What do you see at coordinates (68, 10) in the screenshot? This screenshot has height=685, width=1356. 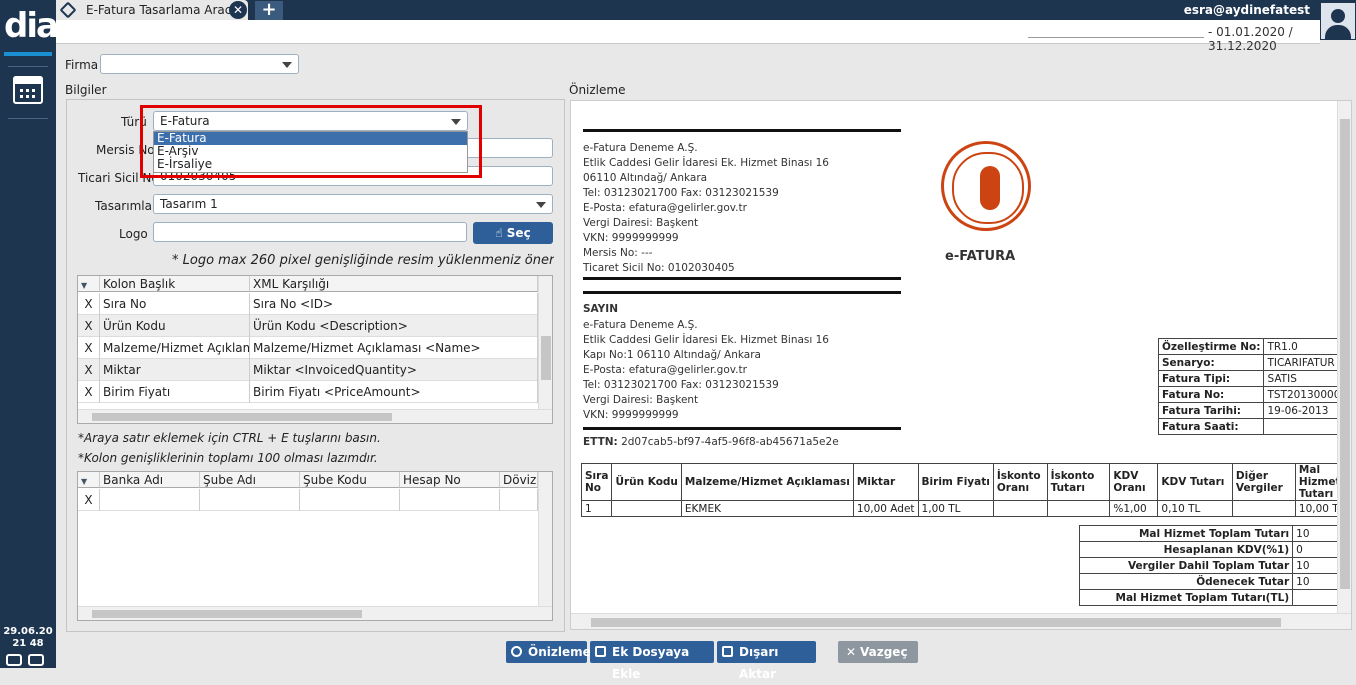 I see `designer-icon` at bounding box center [68, 10].